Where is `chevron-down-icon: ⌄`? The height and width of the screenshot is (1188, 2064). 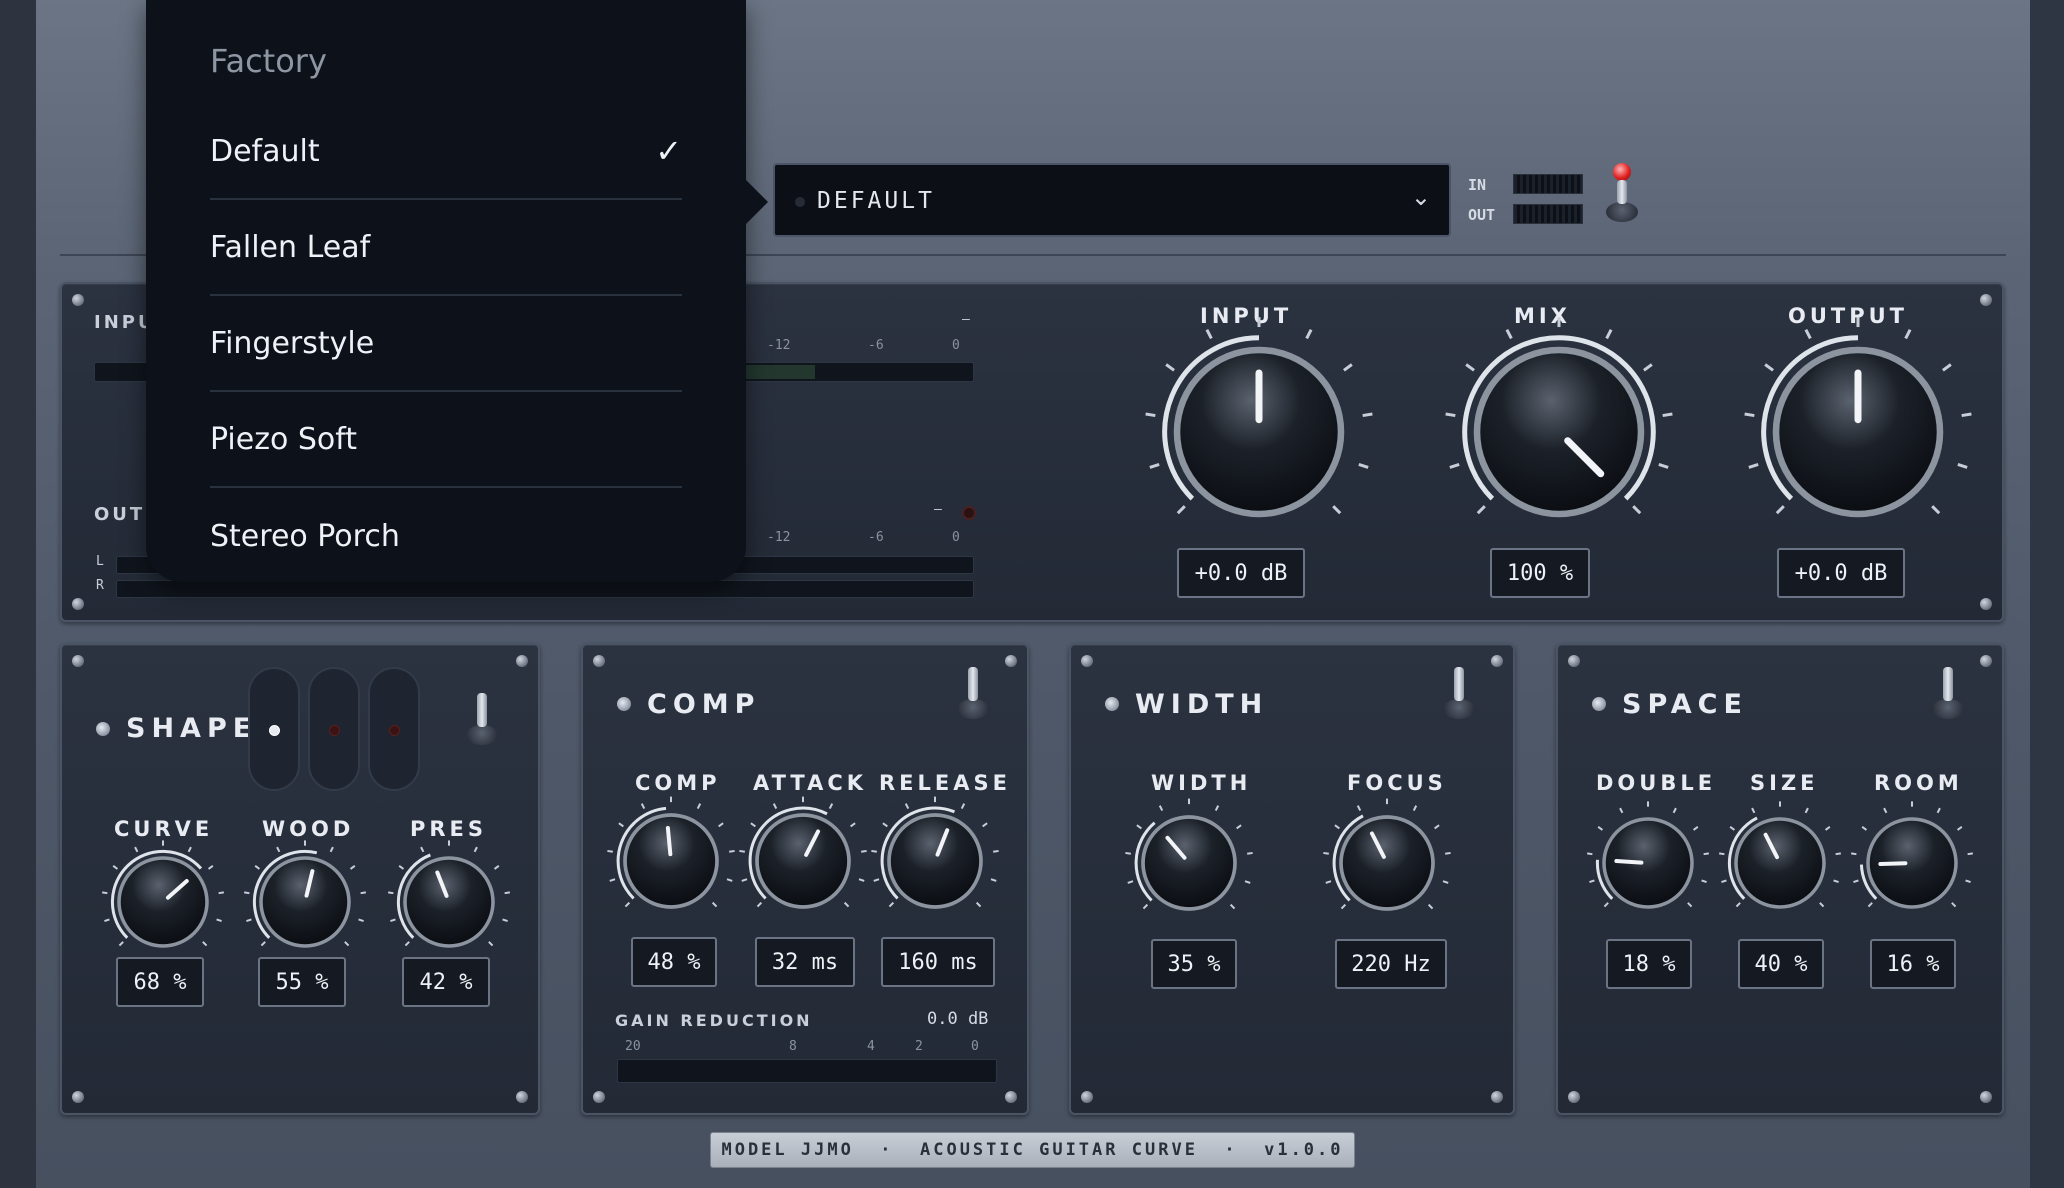
chevron-down-icon: ⌄ is located at coordinates (1421, 197).